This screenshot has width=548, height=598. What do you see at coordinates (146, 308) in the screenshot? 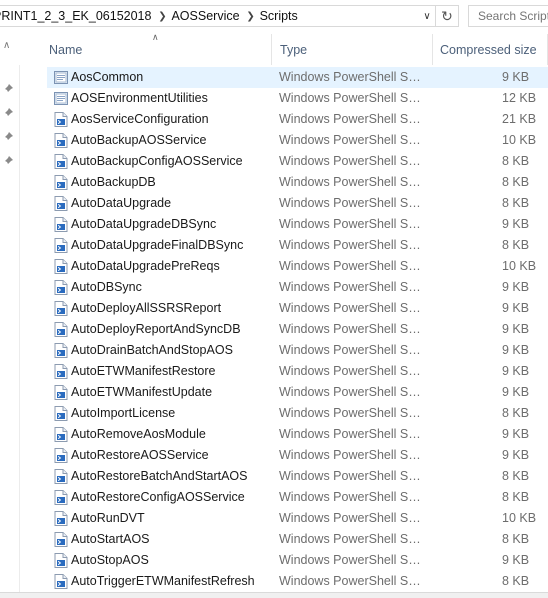
I see `file-name: AutoDeployAllSSRSReport` at bounding box center [146, 308].